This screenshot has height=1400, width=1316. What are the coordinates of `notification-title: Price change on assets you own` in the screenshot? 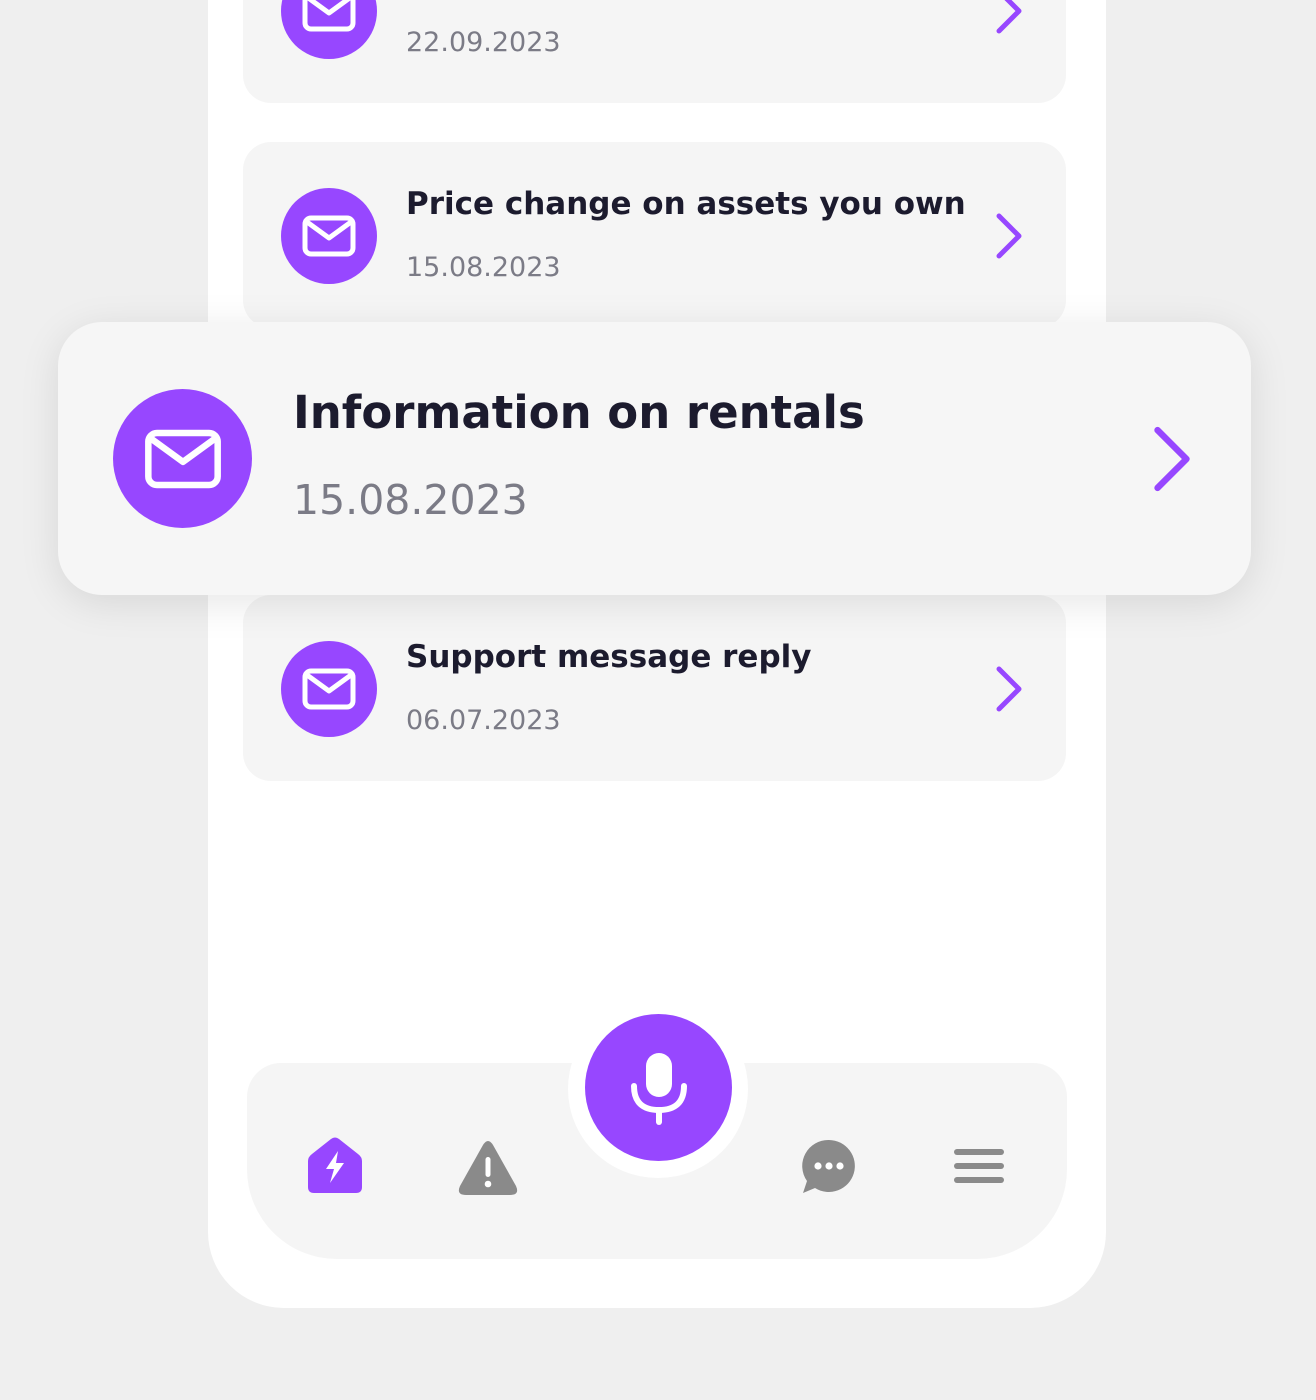 It's located at (686, 204).